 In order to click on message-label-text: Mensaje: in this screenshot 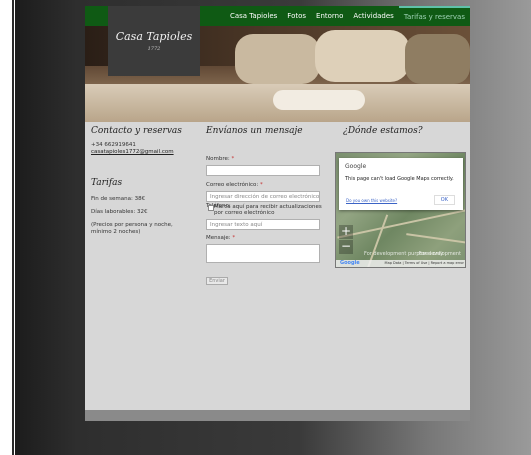, I will do `click(218, 238)`.